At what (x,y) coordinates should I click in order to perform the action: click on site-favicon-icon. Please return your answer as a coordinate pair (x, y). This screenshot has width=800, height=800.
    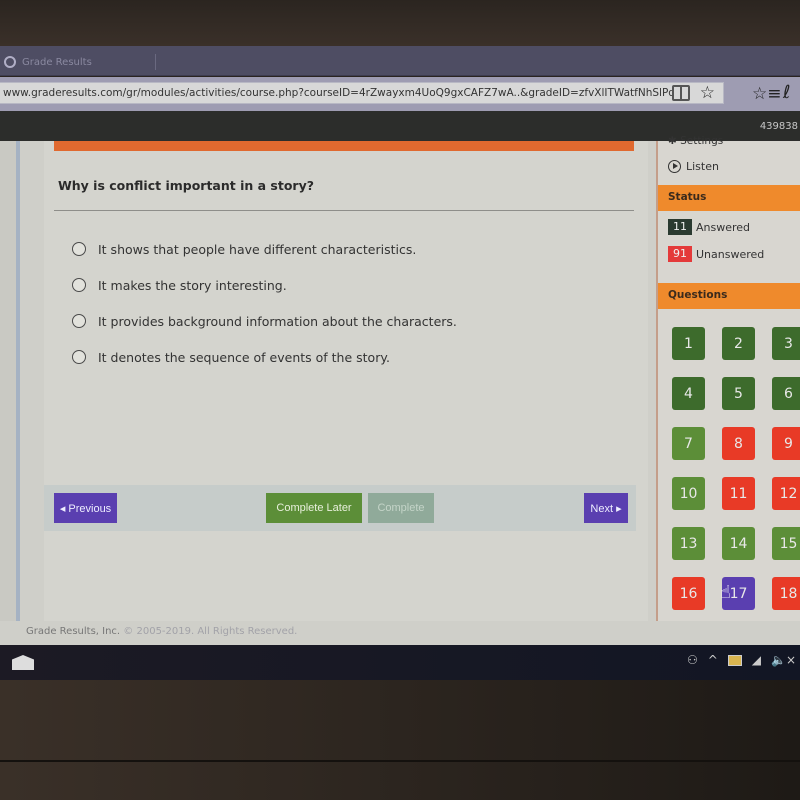
    Looking at the image, I should click on (10, 62).